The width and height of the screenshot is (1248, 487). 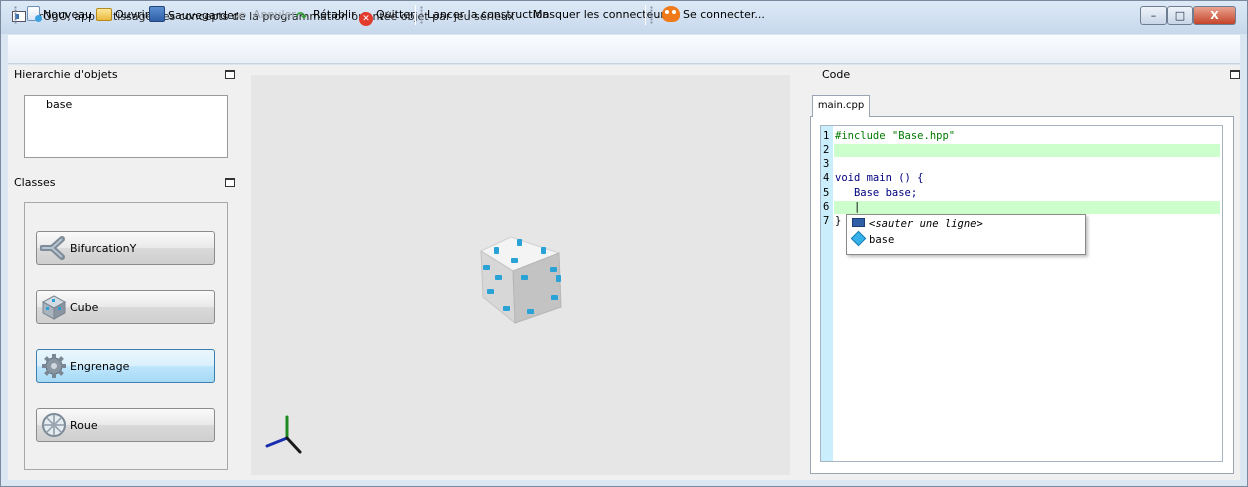 I want to click on undo-icon: ↶, so click(x=241, y=17).